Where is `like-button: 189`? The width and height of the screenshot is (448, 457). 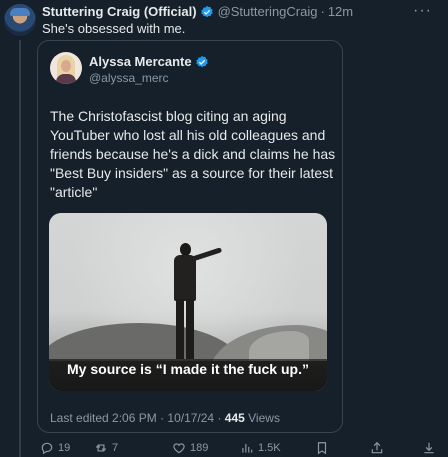 like-button: 189 is located at coordinates (190, 448).